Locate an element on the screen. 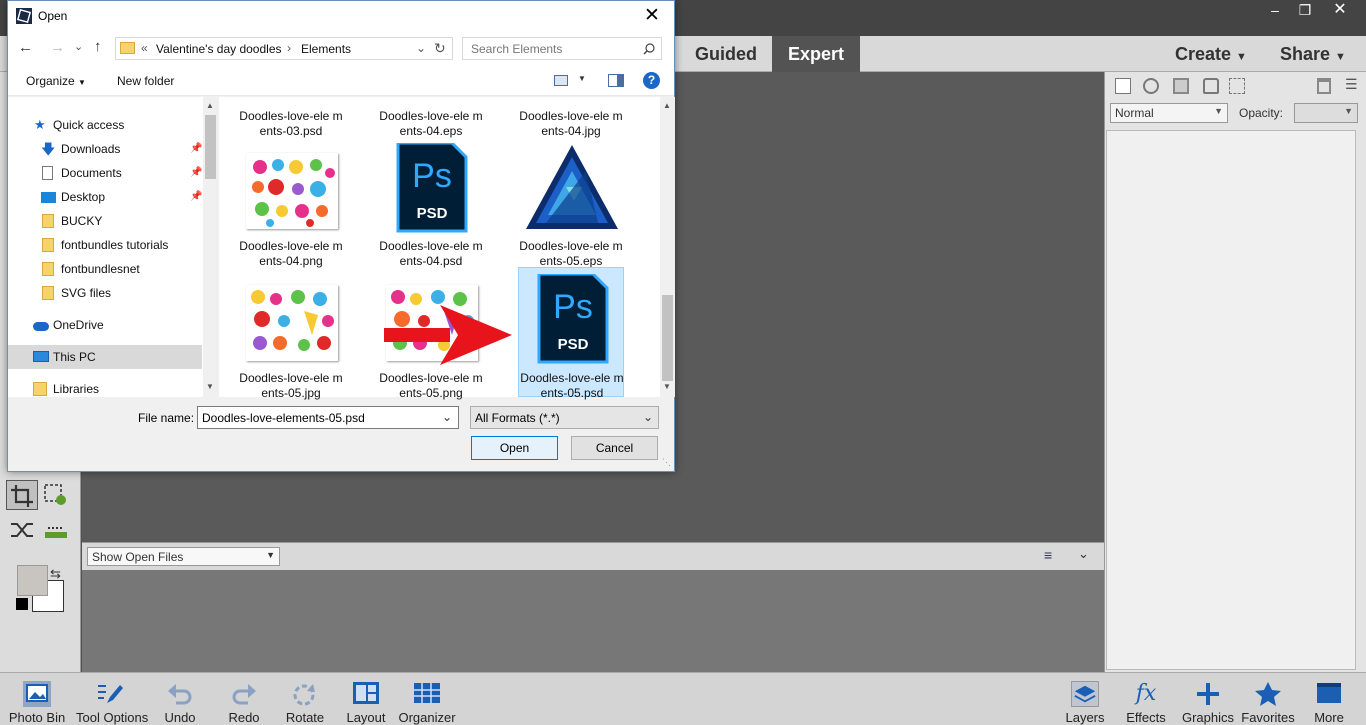 This screenshot has width=1366, height=725. more-button: More is located at coordinates (1329, 701).